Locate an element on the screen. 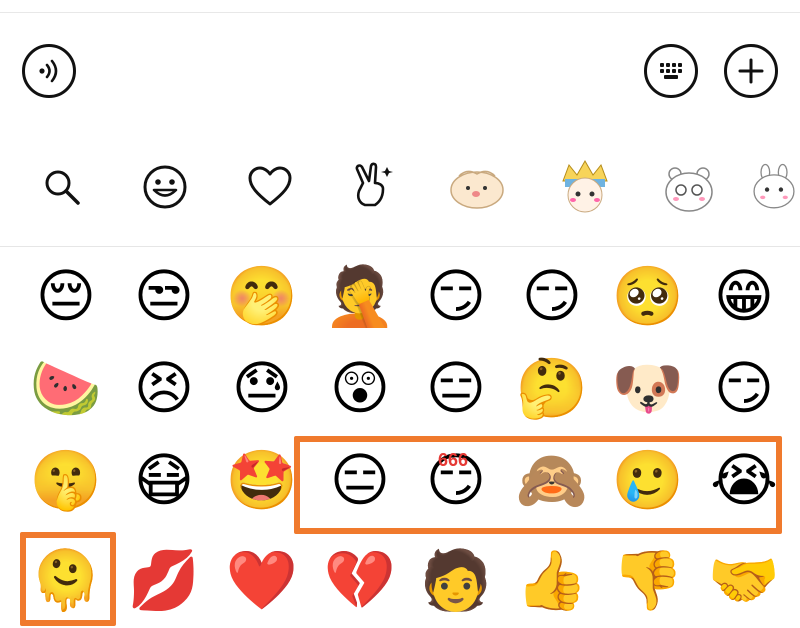 This screenshot has width=800, height=628. emoji-item: 🫠 is located at coordinates (66, 580).